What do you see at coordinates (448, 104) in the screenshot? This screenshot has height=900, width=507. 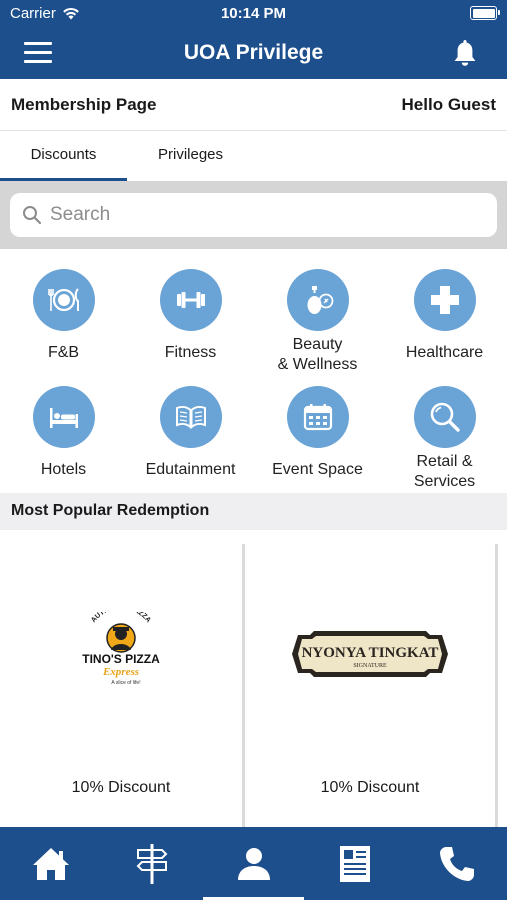 I see `greeting-label: Hello Guest` at bounding box center [448, 104].